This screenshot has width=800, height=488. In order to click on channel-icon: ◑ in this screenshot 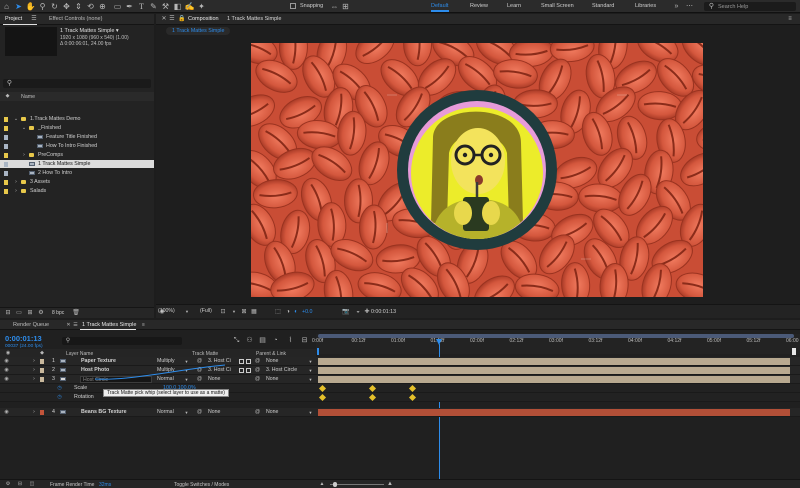, I will do `click(288, 312)`.